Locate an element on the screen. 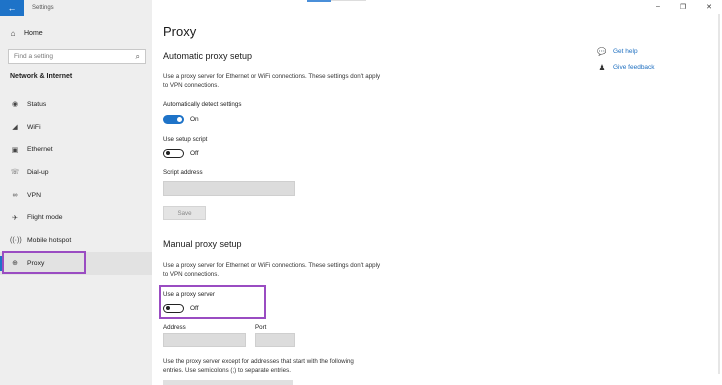 This screenshot has width=722, height=385. setup-script-state: Off is located at coordinates (194, 153).